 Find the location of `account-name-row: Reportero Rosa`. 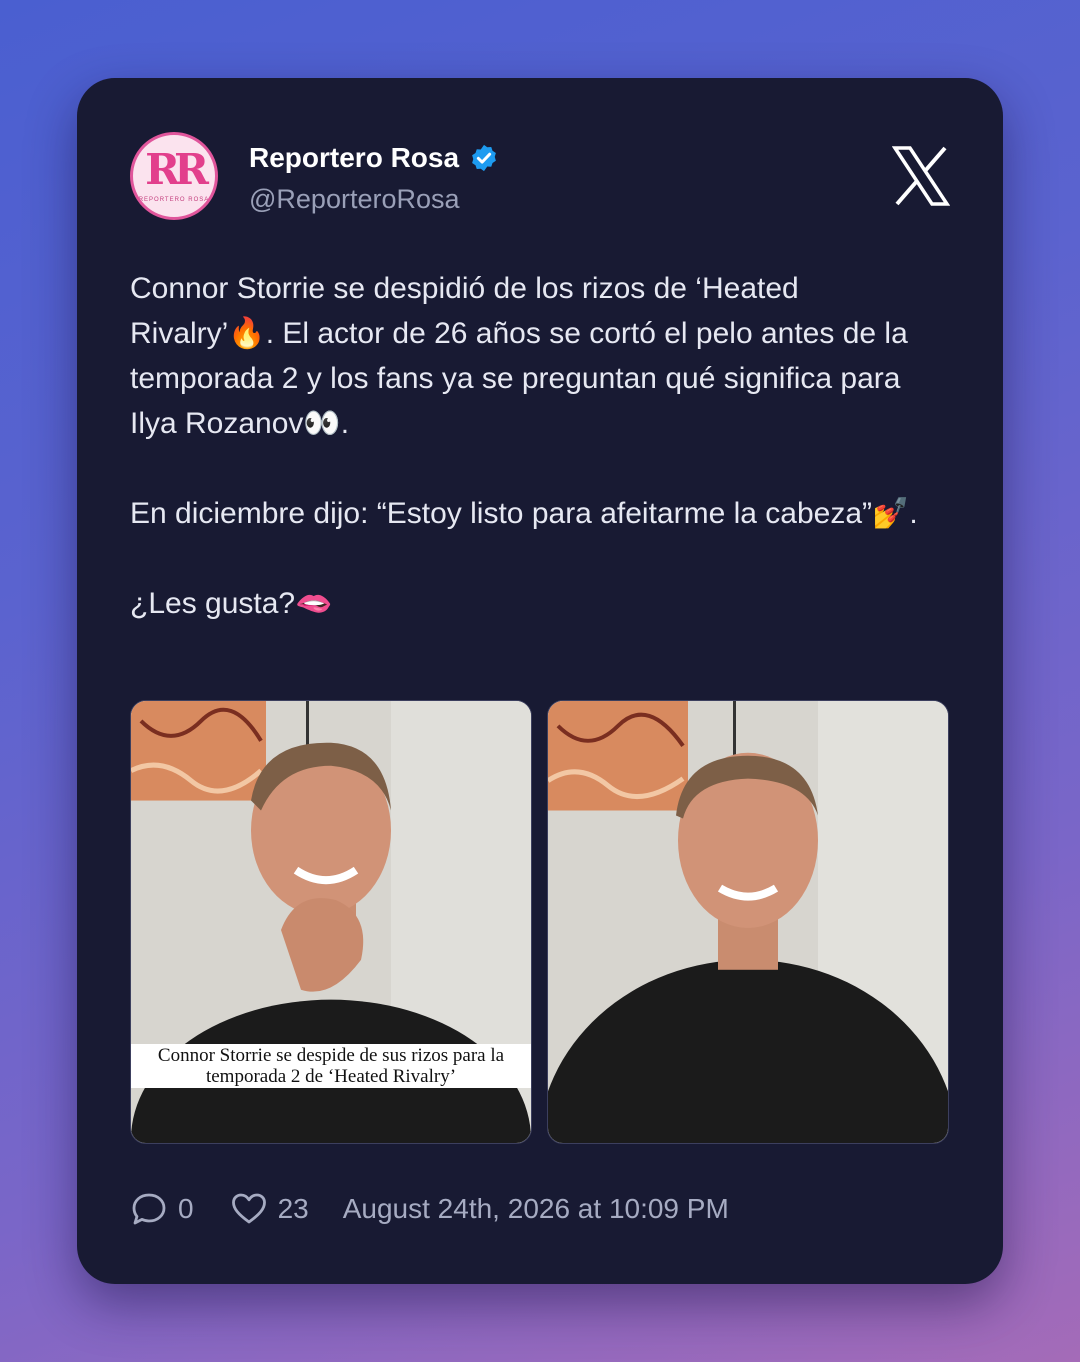

account-name-row: Reportero Rosa is located at coordinates (374, 158).